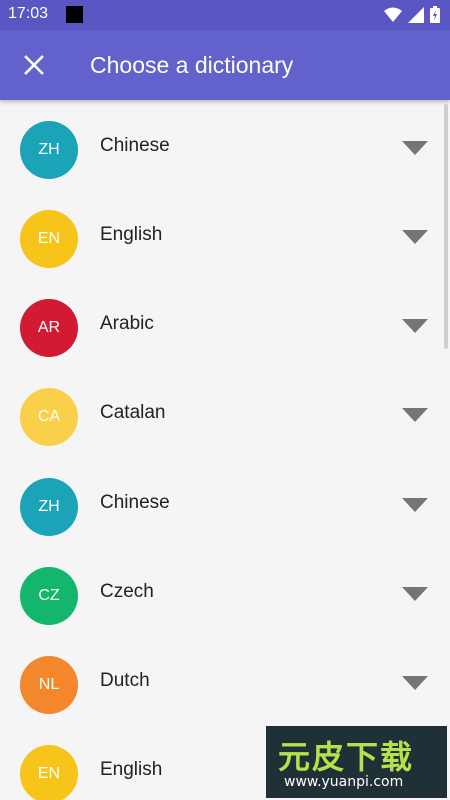 The height and width of the screenshot is (800, 450). Describe the element at coordinates (225, 15) in the screenshot. I see `status-bar: 17:03` at that location.